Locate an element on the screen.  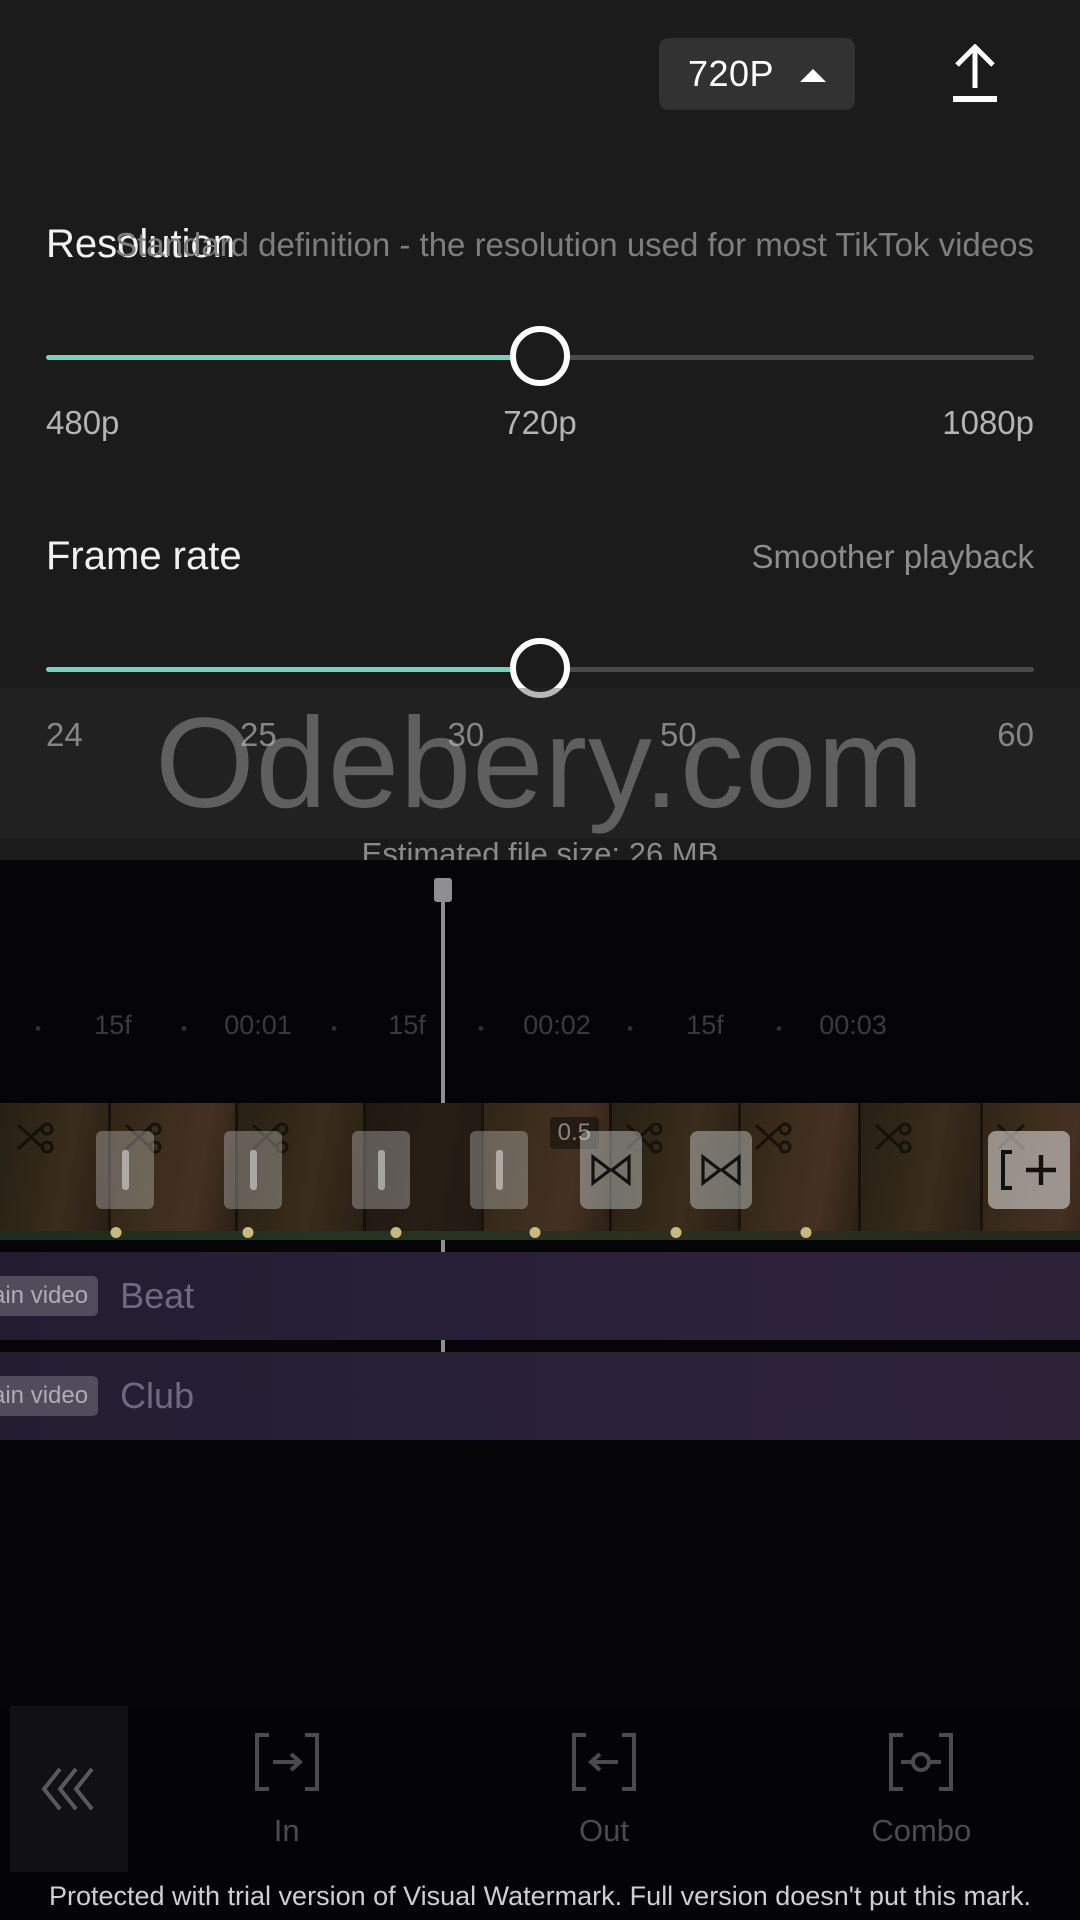
ruler-tick-1: 00:01 is located at coordinates (258, 1025).